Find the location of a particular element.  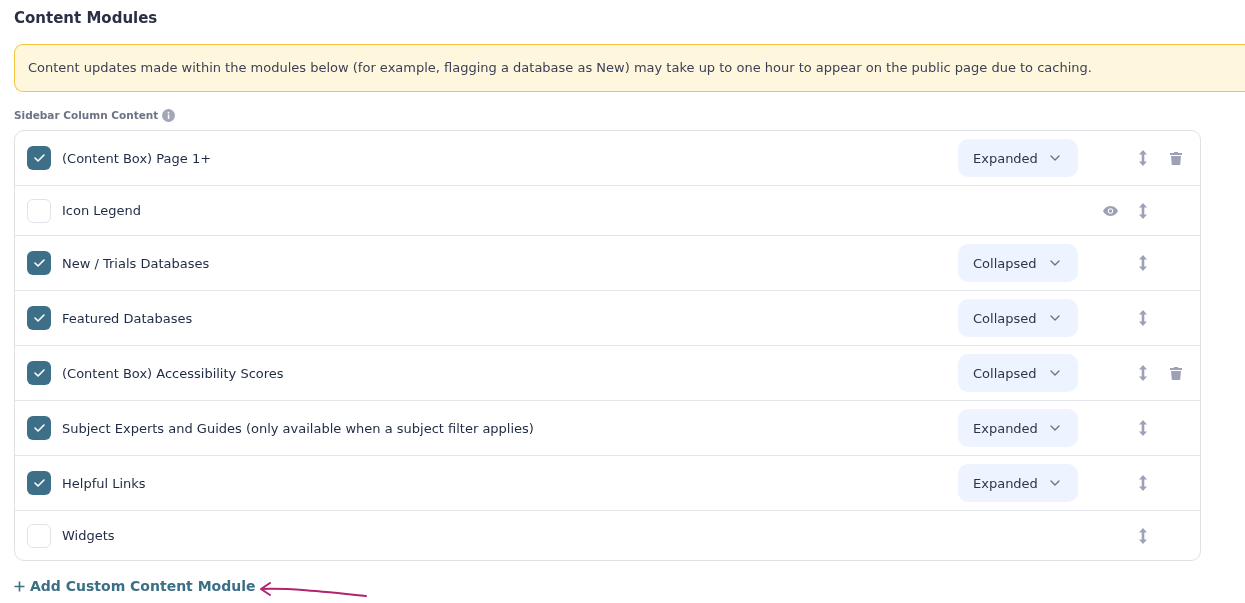

list-label: Sidebar Column Content is located at coordinates (86, 115).